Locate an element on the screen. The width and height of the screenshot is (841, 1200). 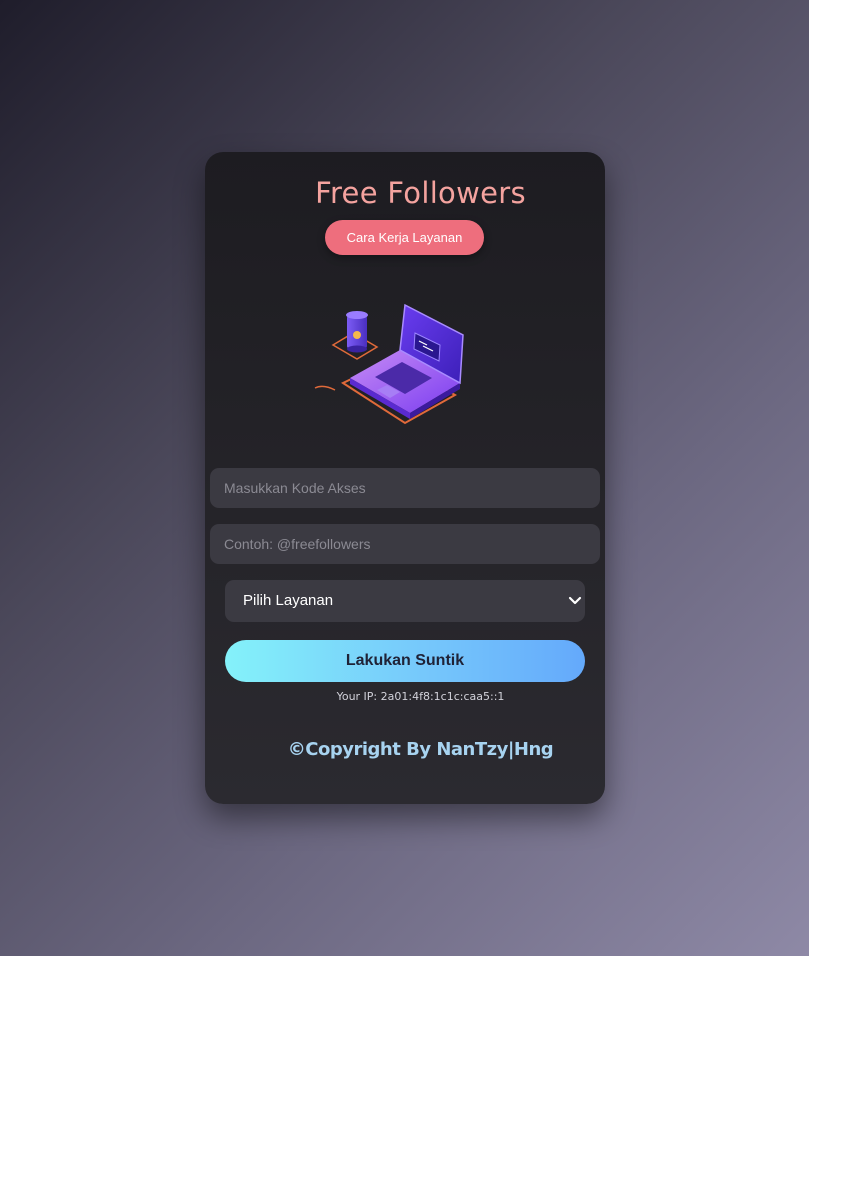
service-select-value: Pilih Layanan is located at coordinates (288, 600).